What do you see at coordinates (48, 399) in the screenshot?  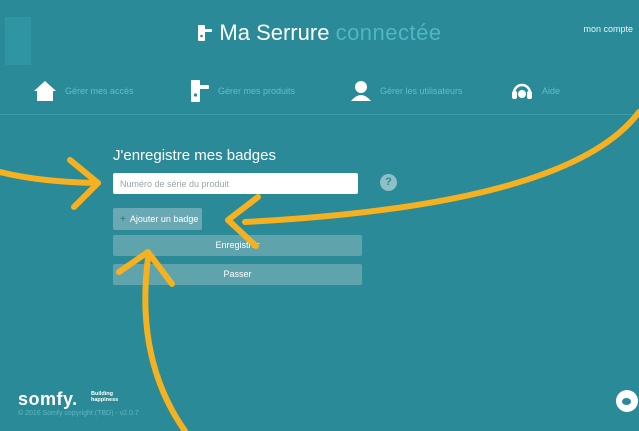 I see `somfy-logo: somfy.` at bounding box center [48, 399].